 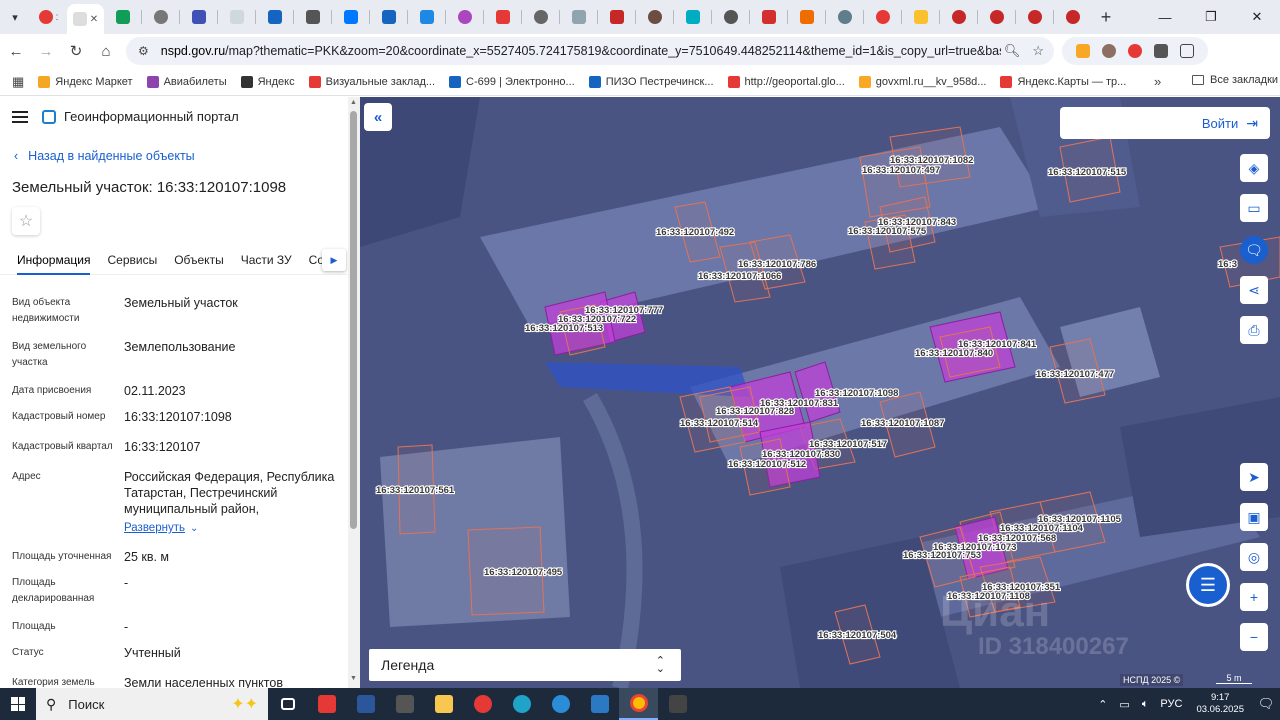 What do you see at coordinates (1165, 123) in the screenshot?
I see `login-button: Войти ⇥` at bounding box center [1165, 123].